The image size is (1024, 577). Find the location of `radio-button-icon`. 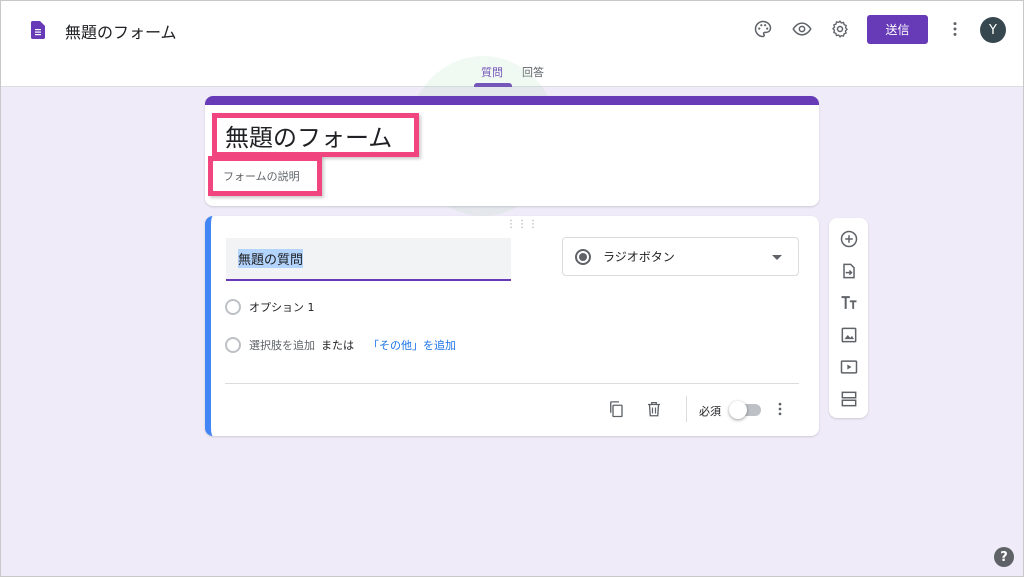

radio-button-icon is located at coordinates (583, 256).